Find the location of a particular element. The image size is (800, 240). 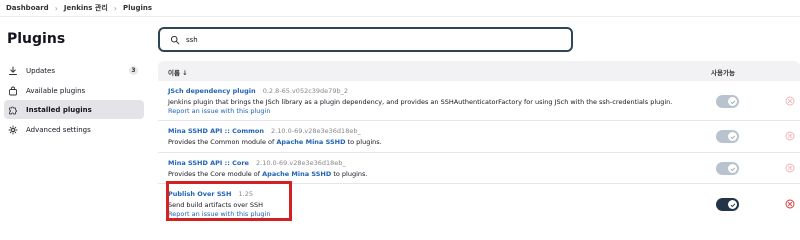

report-issue-link: Report an issue with this plugin is located at coordinates (219, 111).